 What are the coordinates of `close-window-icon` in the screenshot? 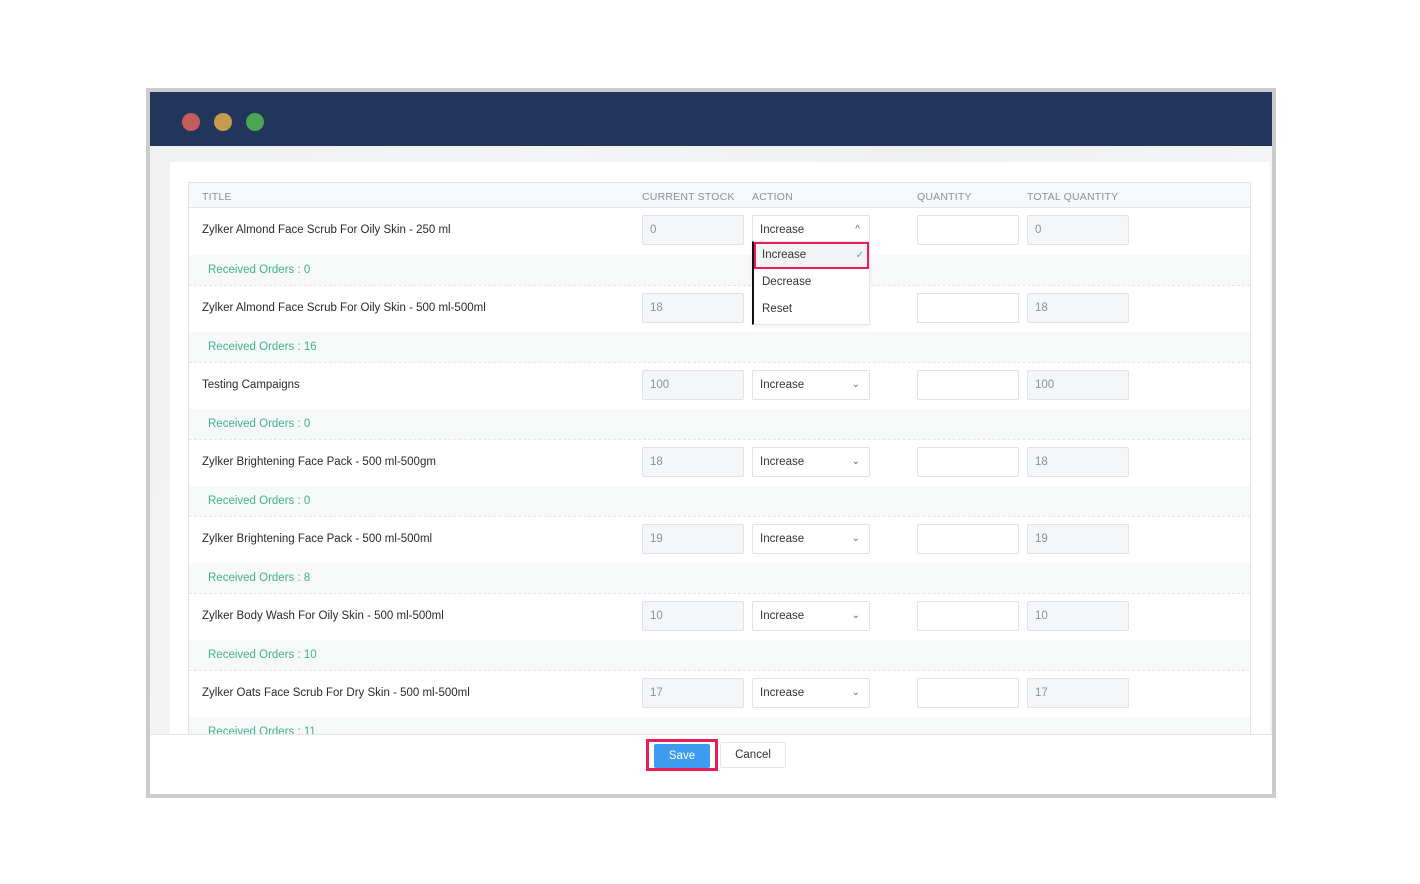 It's located at (191, 122).